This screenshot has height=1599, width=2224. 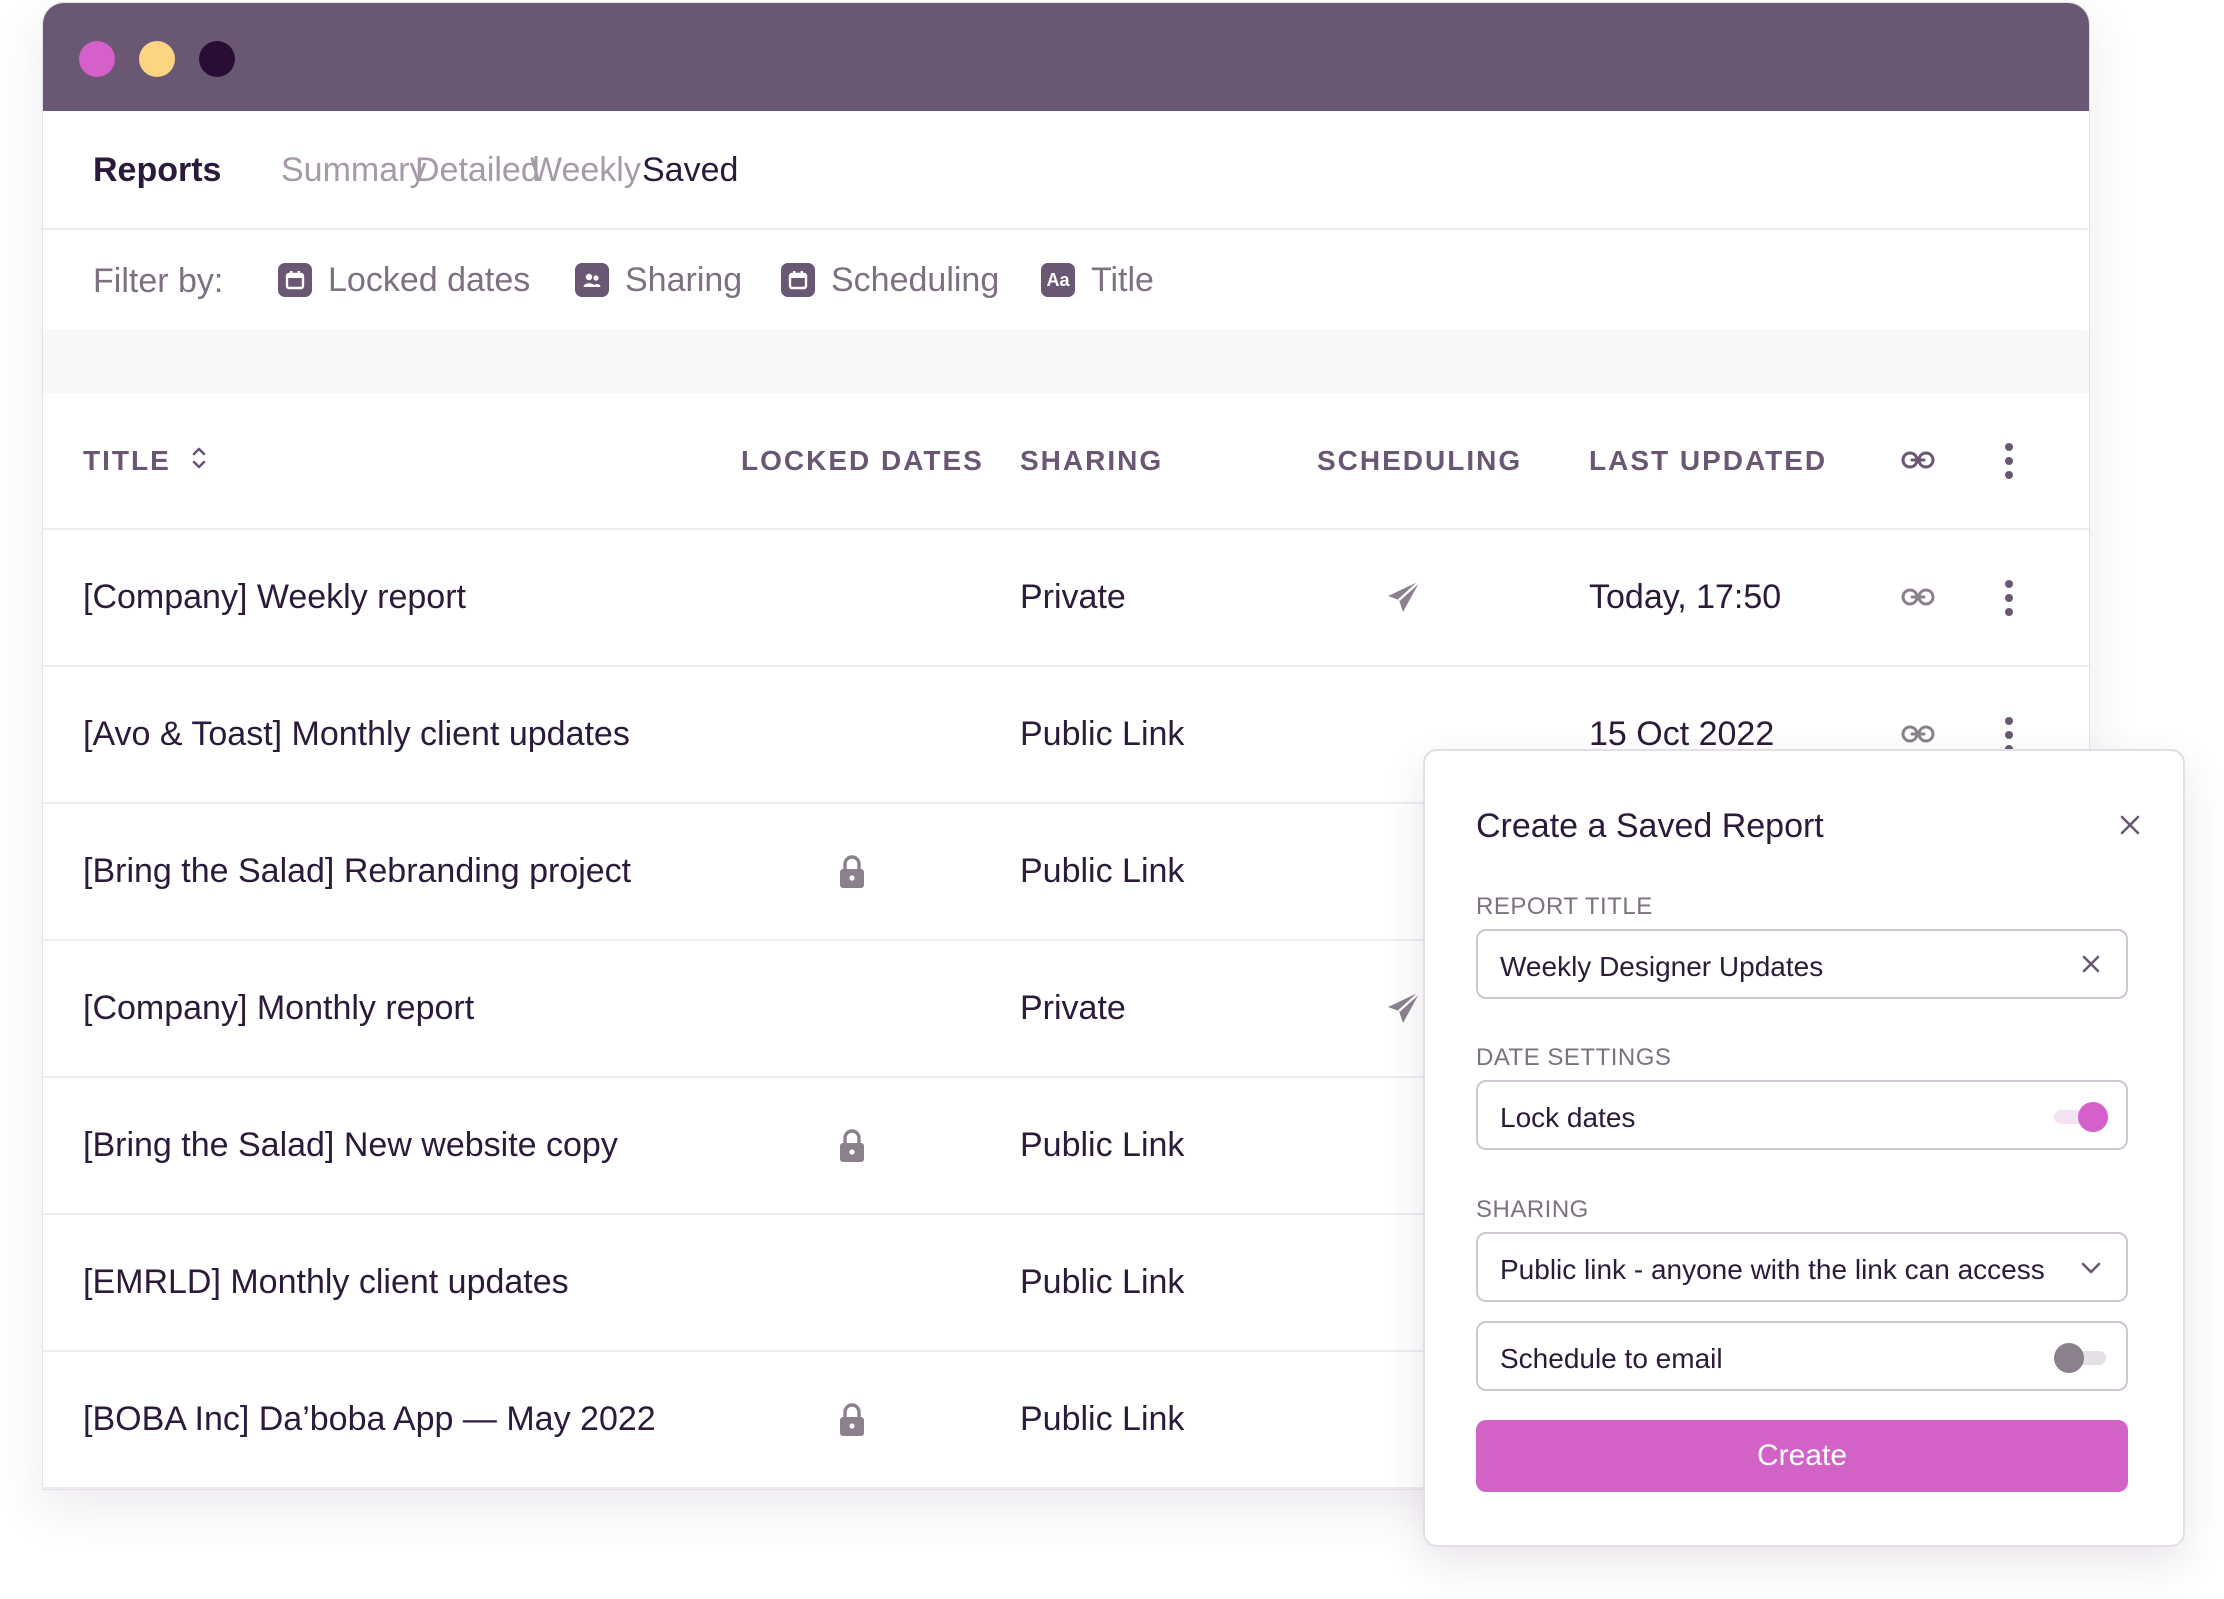 I want to click on column-title-header: TITLE, so click(x=127, y=461).